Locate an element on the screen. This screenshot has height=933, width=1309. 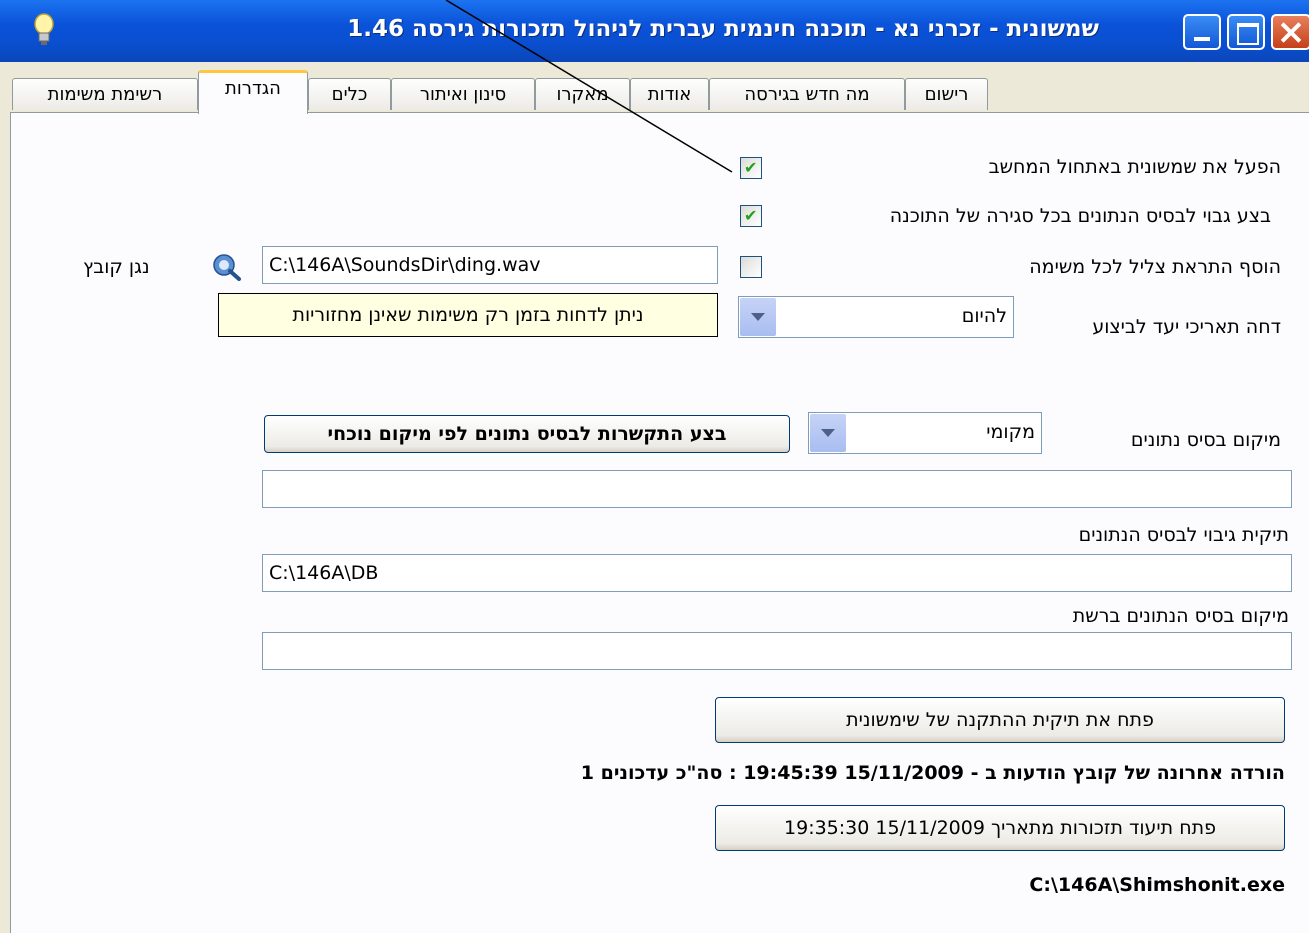
backup-on-close-checkbox: ✔ is located at coordinates (751, 216).